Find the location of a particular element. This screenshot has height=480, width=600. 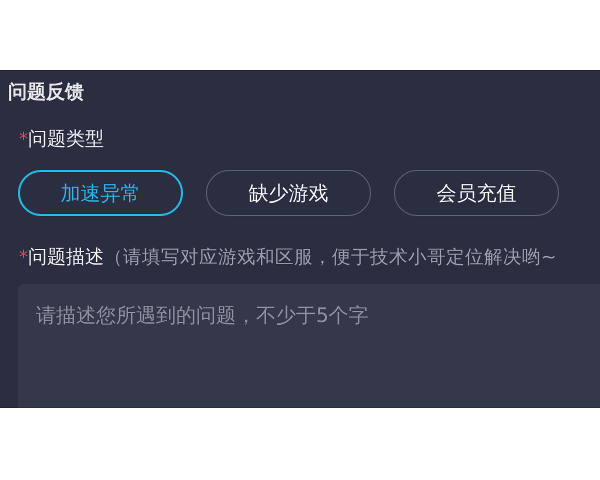

field-hint: （请填写对应游戏和区服，便于技术小哥定位解决哟~ is located at coordinates (330, 257).